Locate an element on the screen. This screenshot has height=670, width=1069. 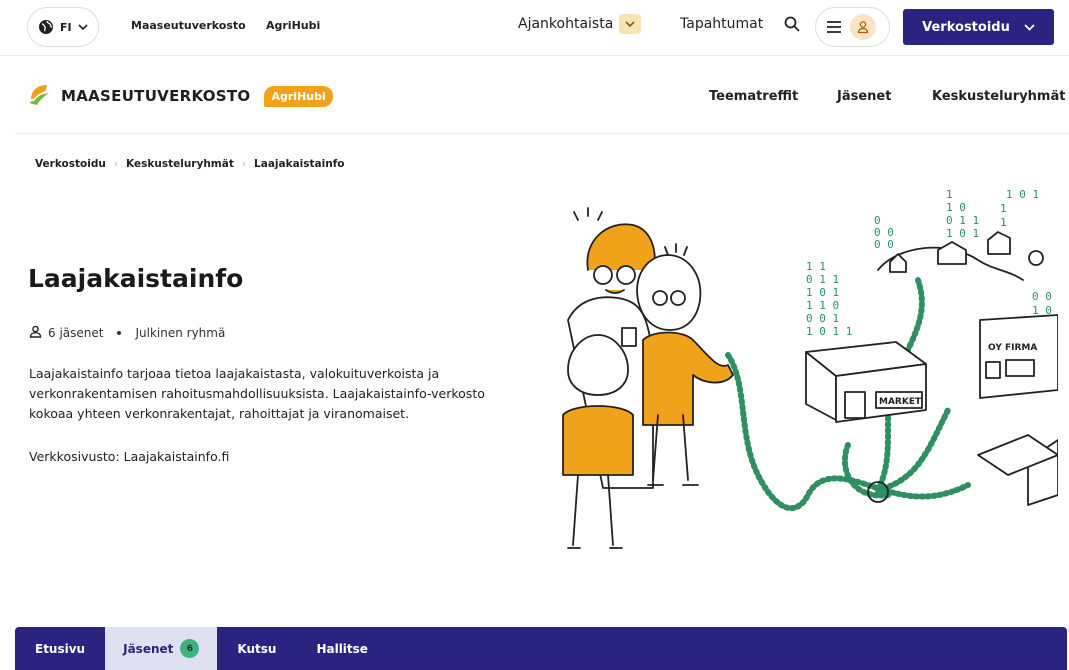
search-icon is located at coordinates (792, 26).